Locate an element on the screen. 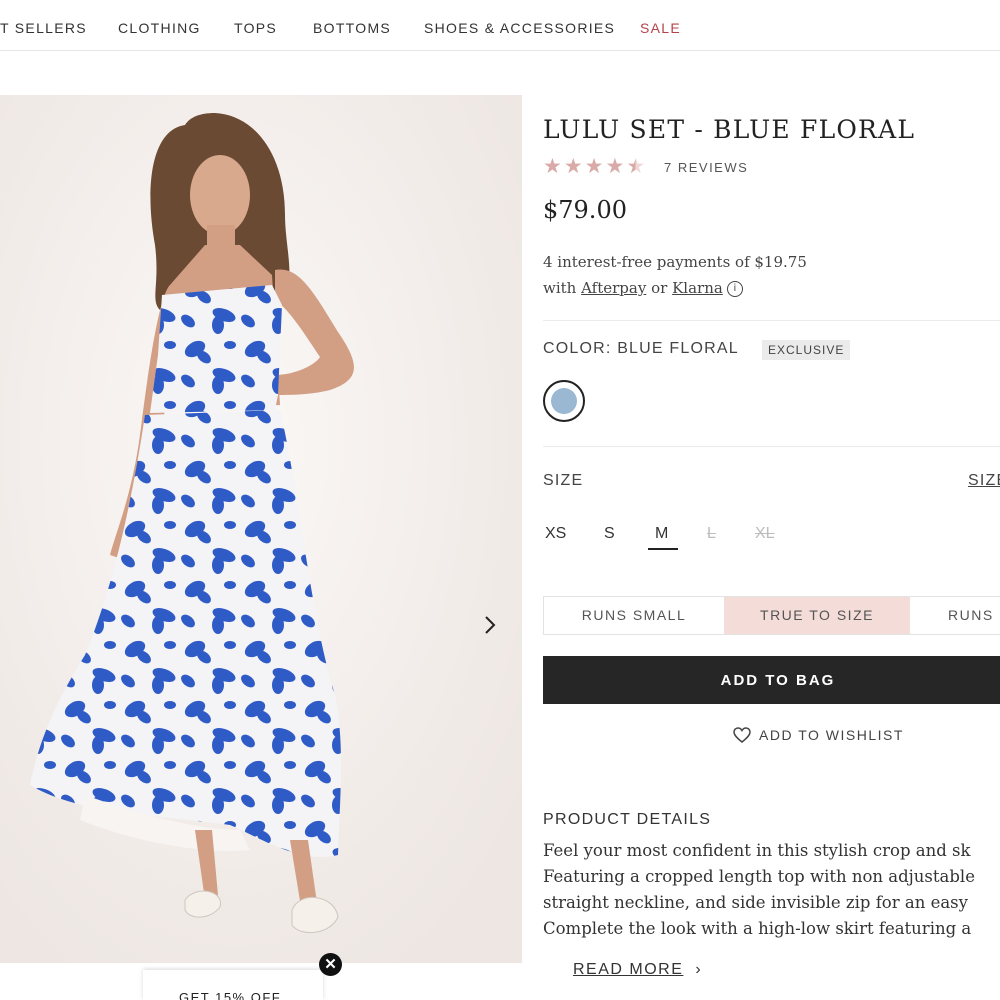 Image resolution: width=1000 pixels, height=1000 pixels. promo-text: GET 15% OFF is located at coordinates (230, 995).